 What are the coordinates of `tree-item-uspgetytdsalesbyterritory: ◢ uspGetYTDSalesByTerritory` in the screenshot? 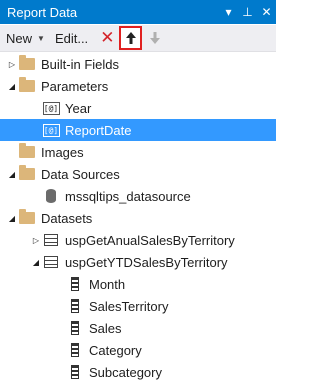 It's located at (138, 262).